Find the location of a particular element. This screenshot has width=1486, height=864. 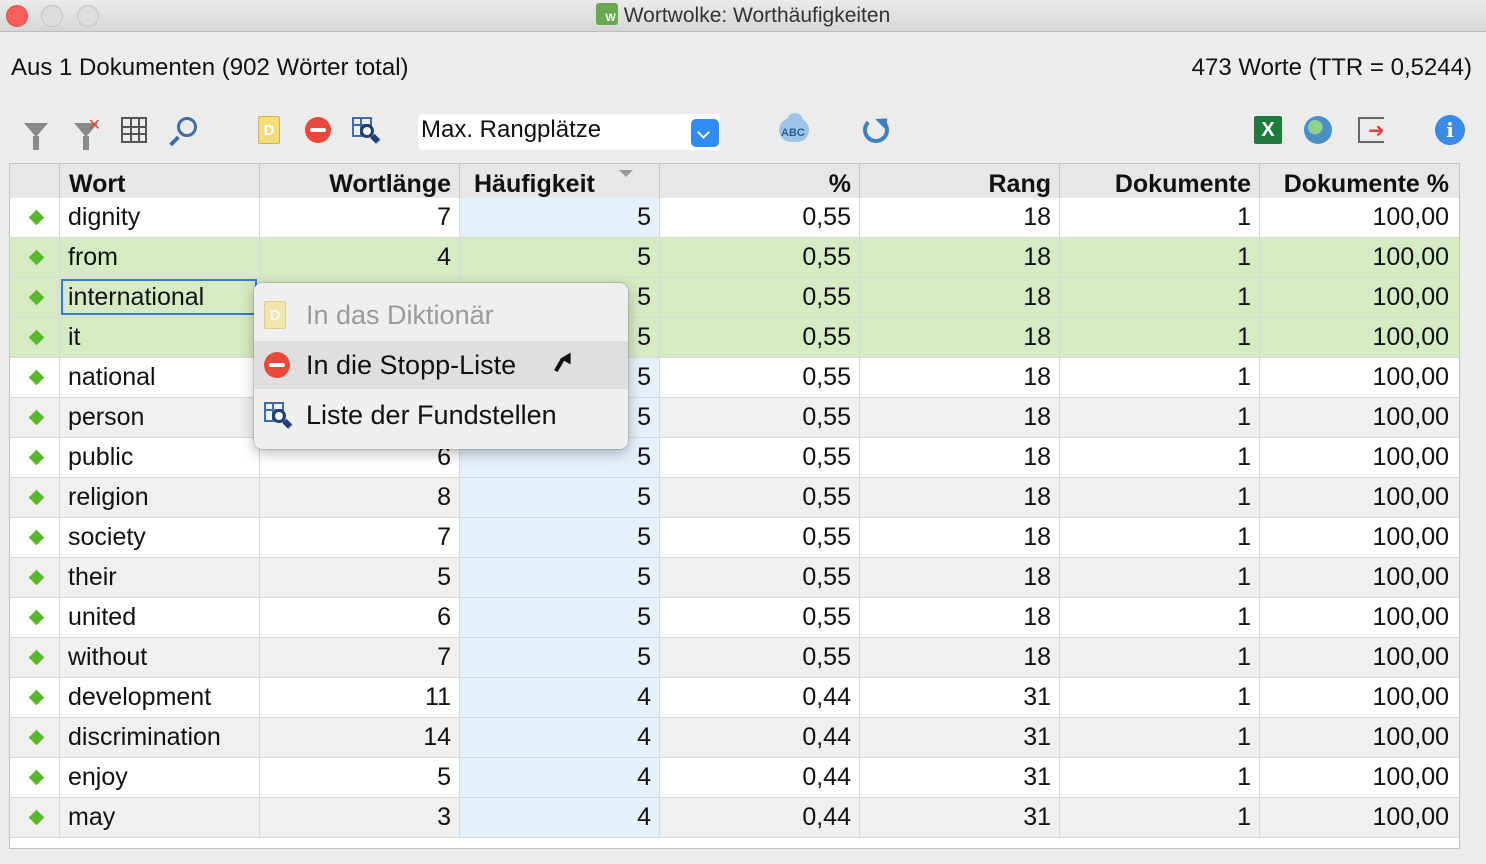

find-occurrences-button is located at coordinates (366, 130).